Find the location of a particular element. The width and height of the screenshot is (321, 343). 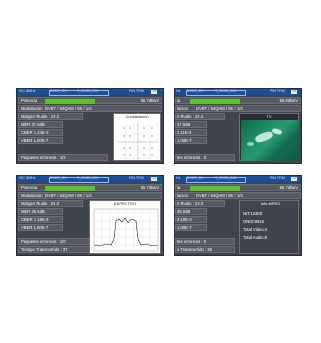

mer-row: MER 37.6dB is located at coordinates (40, 124).